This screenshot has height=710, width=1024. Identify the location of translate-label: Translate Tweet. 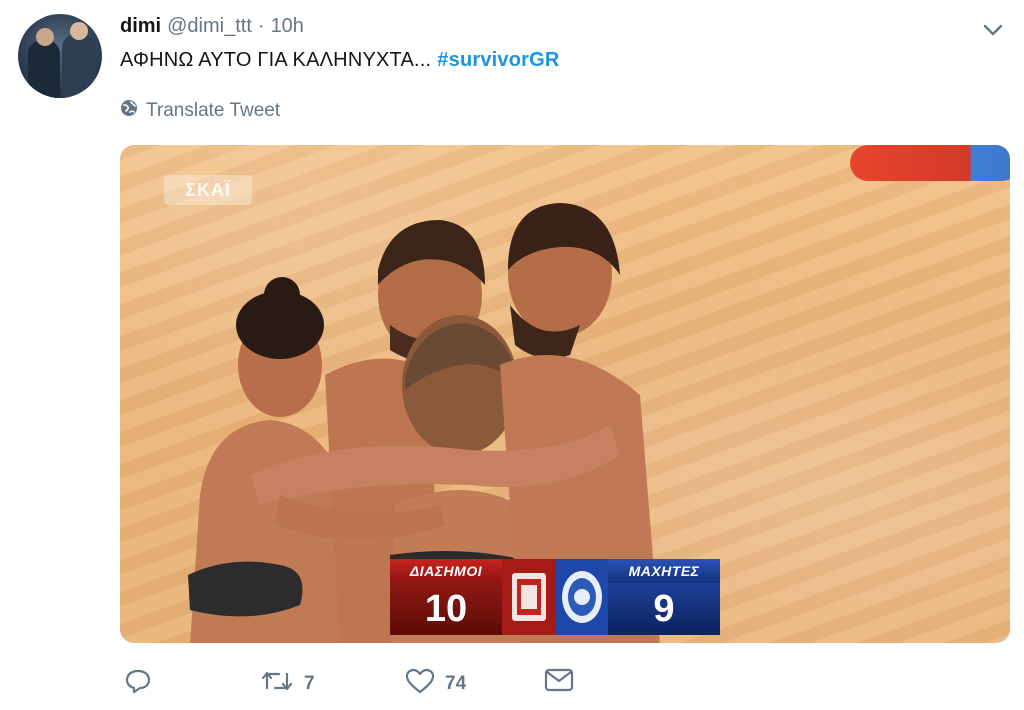
(213, 110).